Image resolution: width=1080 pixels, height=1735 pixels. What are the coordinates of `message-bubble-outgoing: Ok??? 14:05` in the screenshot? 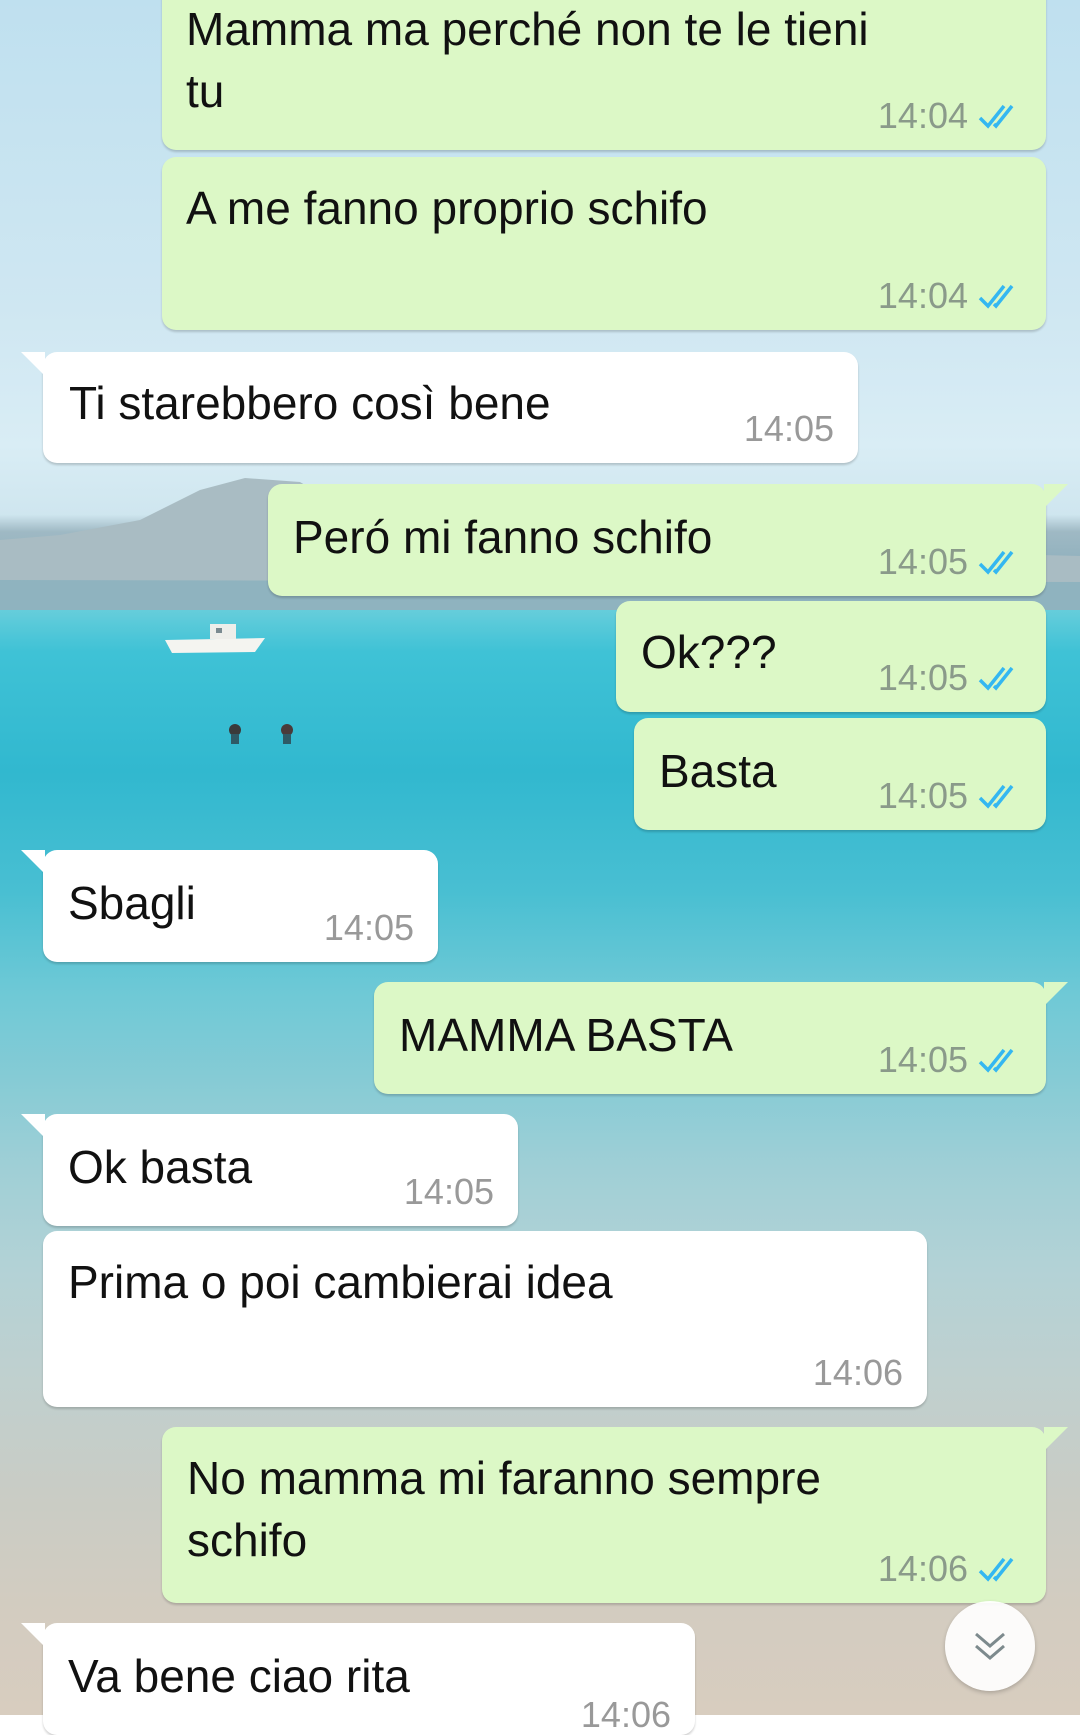 It's located at (831, 656).